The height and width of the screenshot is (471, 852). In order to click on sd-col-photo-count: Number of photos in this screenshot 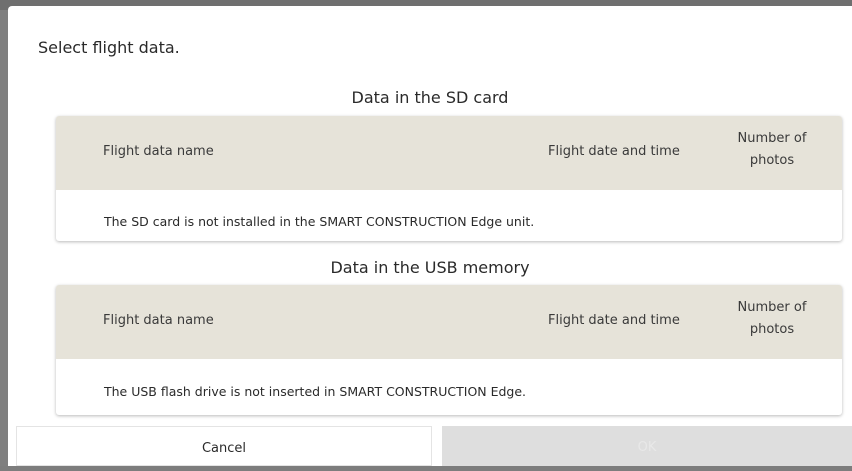, I will do `click(772, 149)`.